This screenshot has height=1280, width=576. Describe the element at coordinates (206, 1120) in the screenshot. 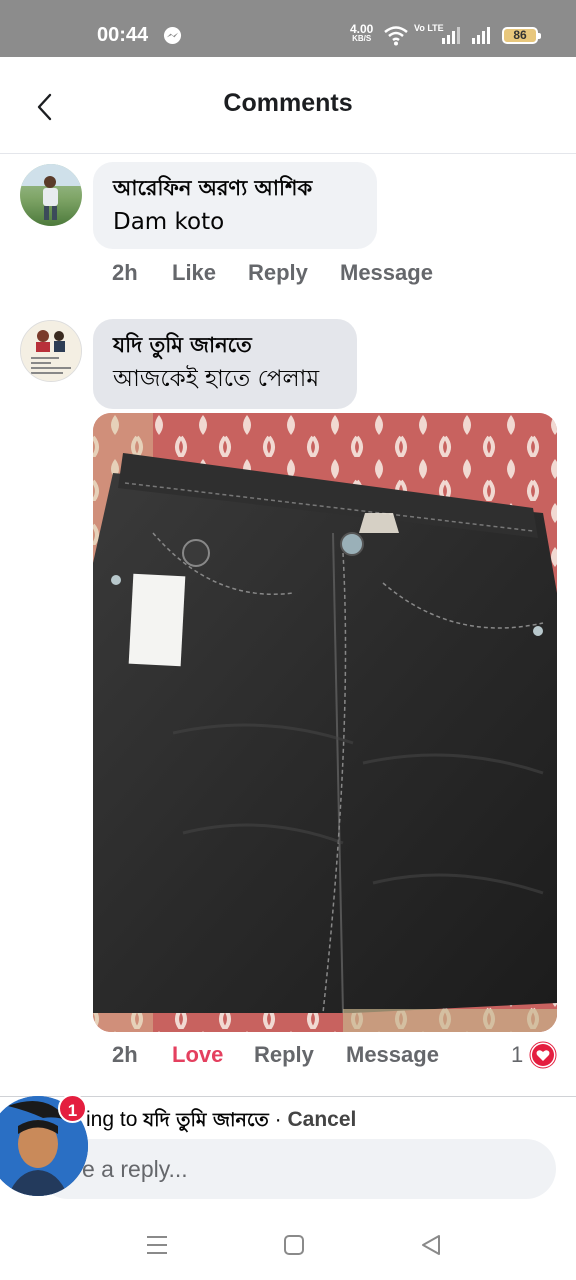

I see `replying-name: যদি তুমি জানতে` at that location.